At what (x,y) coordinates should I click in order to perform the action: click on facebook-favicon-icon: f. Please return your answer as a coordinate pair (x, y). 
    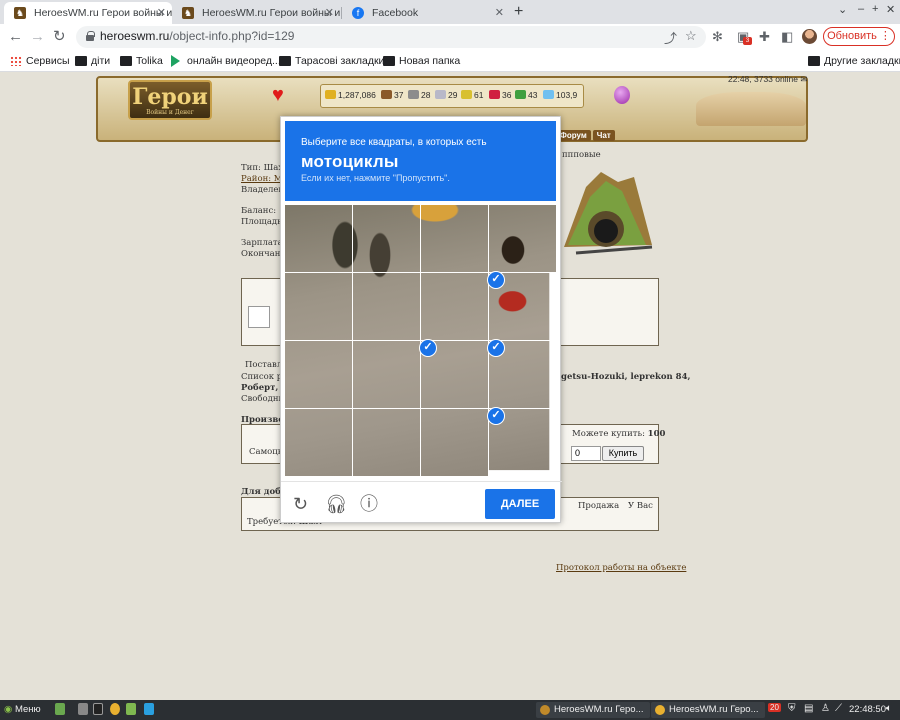
    Looking at the image, I should click on (358, 13).